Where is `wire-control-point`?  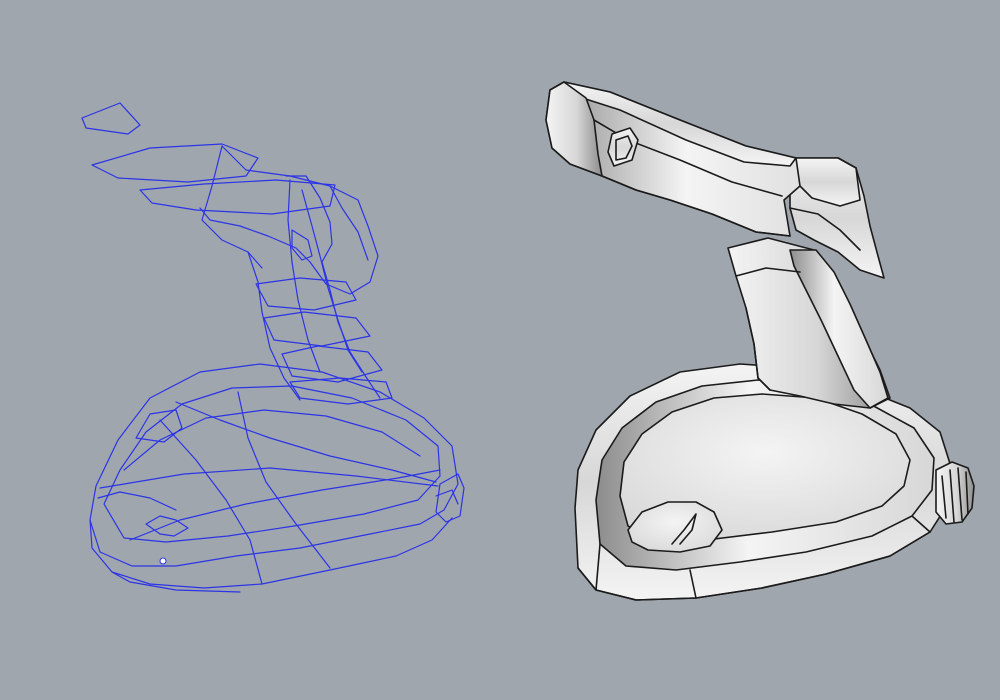 wire-control-point is located at coordinates (163, 561).